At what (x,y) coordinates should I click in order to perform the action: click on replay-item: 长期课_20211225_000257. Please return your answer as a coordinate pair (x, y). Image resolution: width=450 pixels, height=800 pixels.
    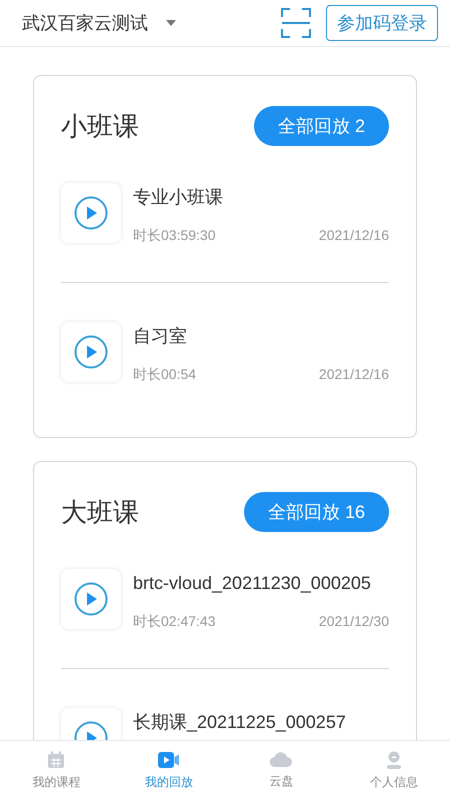
    Looking at the image, I should click on (225, 724).